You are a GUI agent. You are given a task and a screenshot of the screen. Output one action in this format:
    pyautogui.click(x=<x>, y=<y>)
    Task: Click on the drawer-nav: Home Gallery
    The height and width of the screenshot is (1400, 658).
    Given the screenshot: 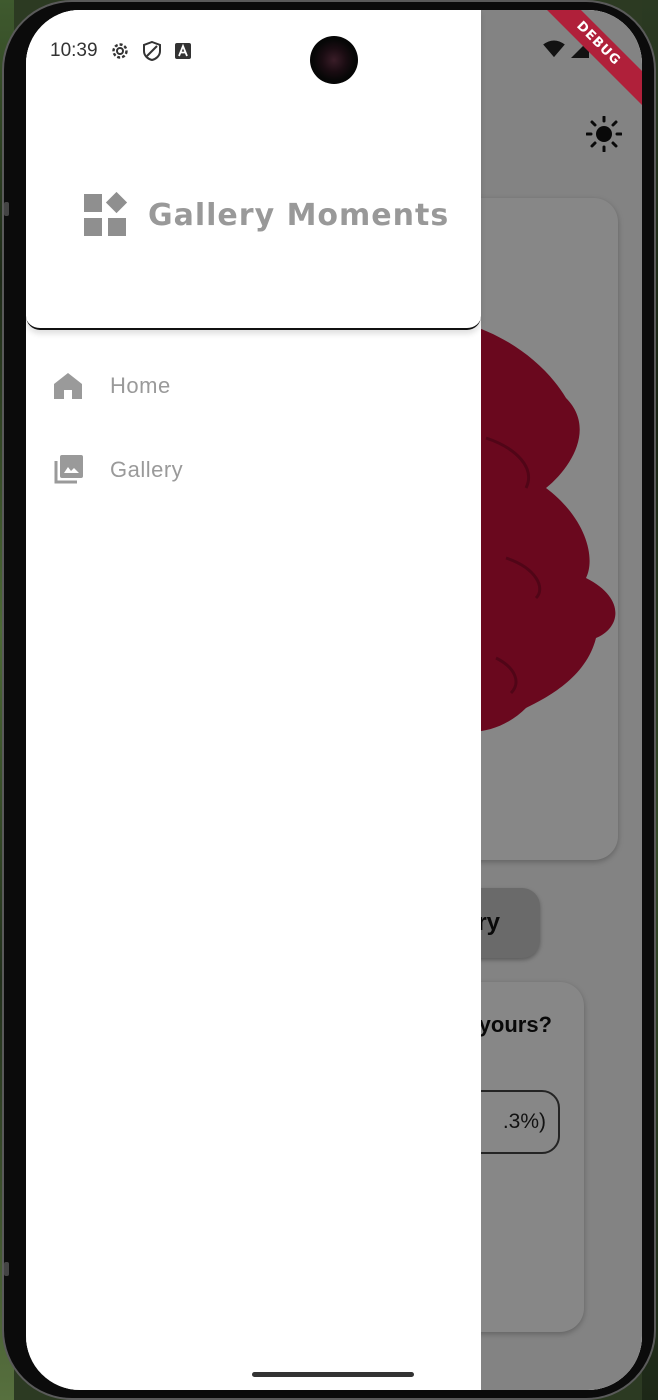 What is the action you would take?
    pyautogui.click(x=253, y=428)
    